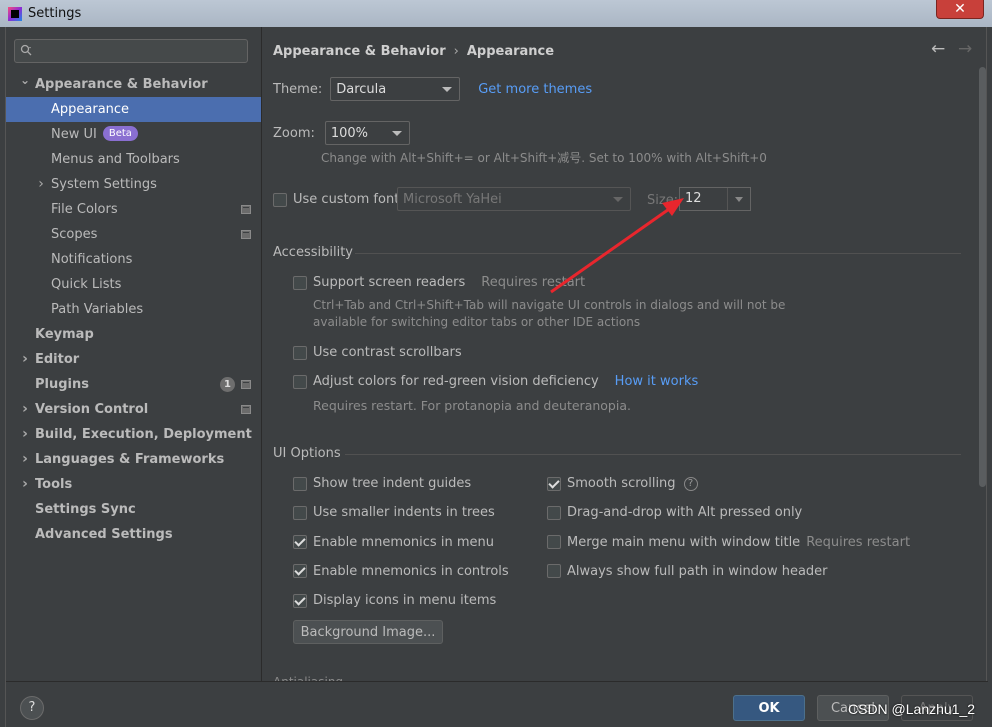 The width and height of the screenshot is (992, 727). What do you see at coordinates (97, 309) in the screenshot?
I see `sidebar-item-text: Path Variables` at bounding box center [97, 309].